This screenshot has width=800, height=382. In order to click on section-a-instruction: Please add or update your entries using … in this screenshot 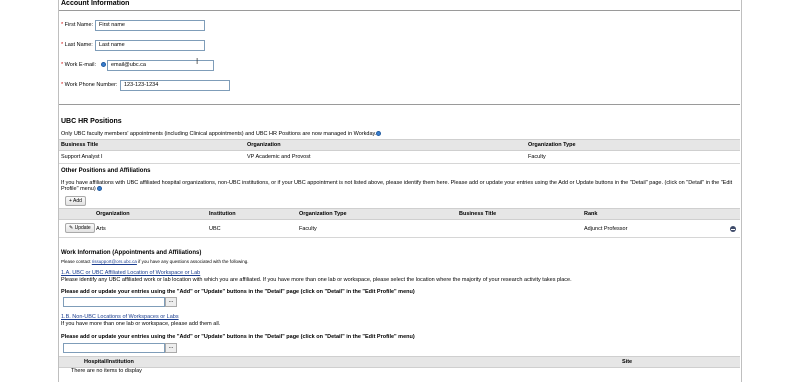, I will do `click(238, 292)`.